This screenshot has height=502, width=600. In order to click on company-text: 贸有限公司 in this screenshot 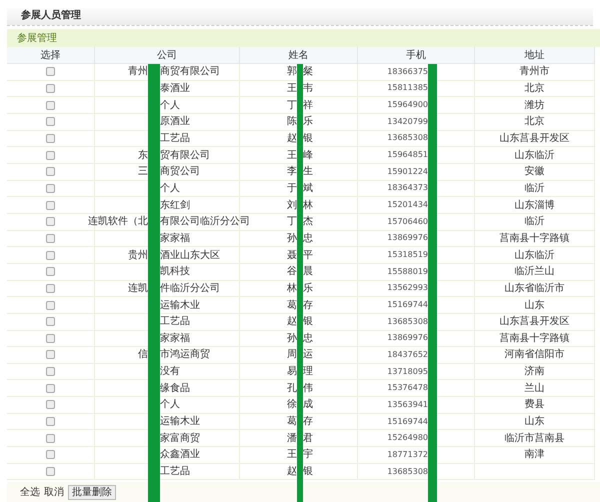, I will do `click(185, 155)`.